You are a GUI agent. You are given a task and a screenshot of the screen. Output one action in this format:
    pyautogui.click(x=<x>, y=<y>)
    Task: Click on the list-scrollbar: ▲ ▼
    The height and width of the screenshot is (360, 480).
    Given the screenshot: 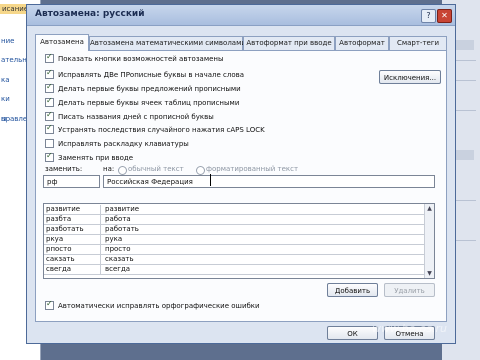 What is the action you would take?
    pyautogui.click(x=429, y=241)
    